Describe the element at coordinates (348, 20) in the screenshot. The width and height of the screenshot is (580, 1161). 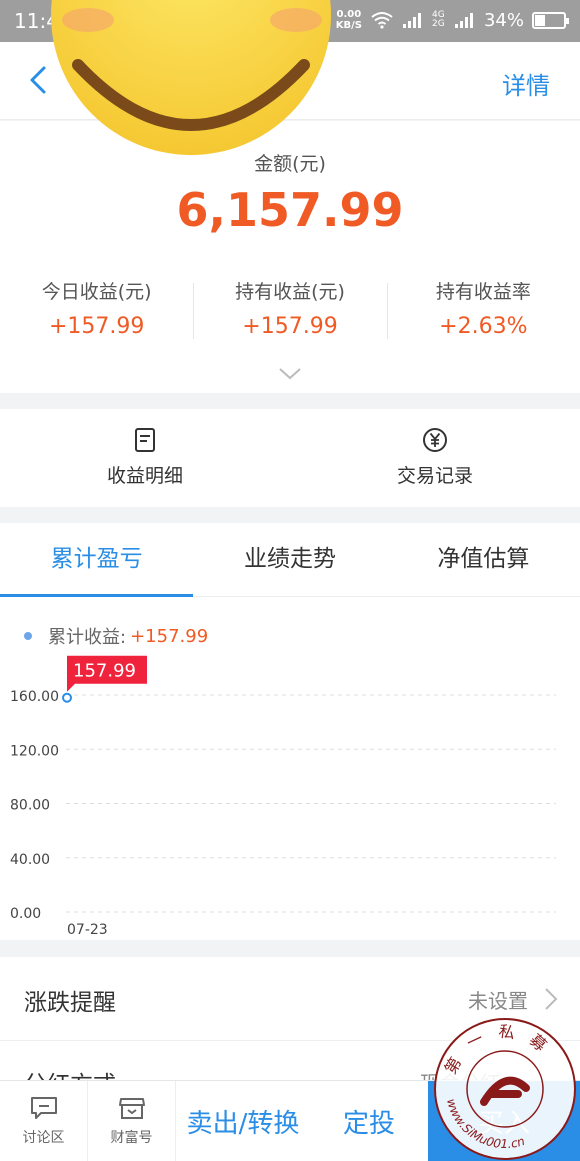
I see `net-speed: 0.00 KB/S` at that location.